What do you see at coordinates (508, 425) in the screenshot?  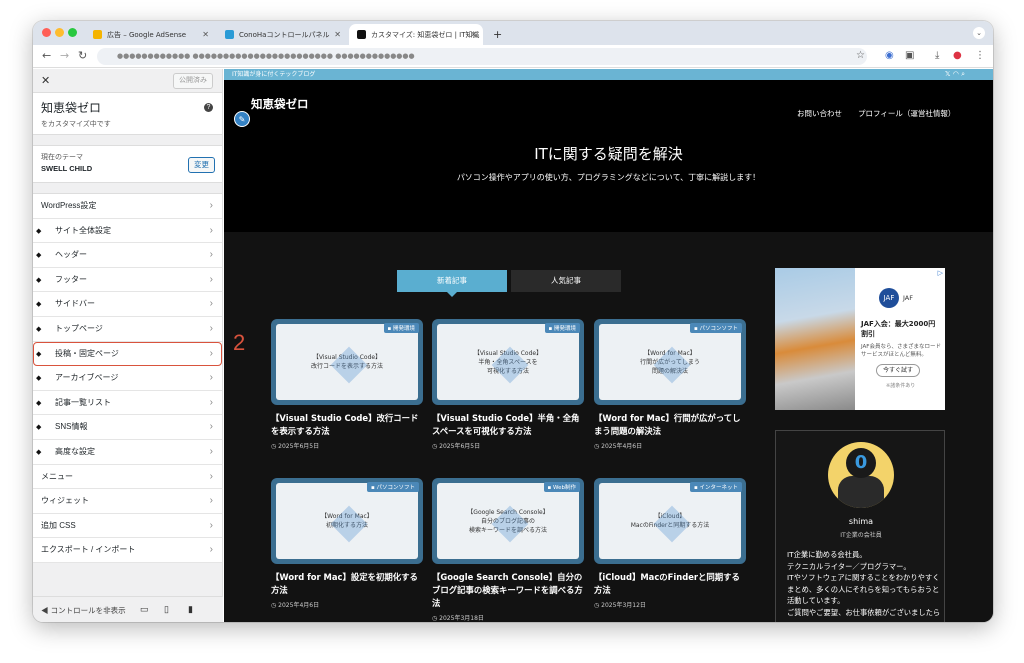 I see `post-title: 【Visual Studio Code】半角・全角スペースを可視化する方法` at bounding box center [508, 425].